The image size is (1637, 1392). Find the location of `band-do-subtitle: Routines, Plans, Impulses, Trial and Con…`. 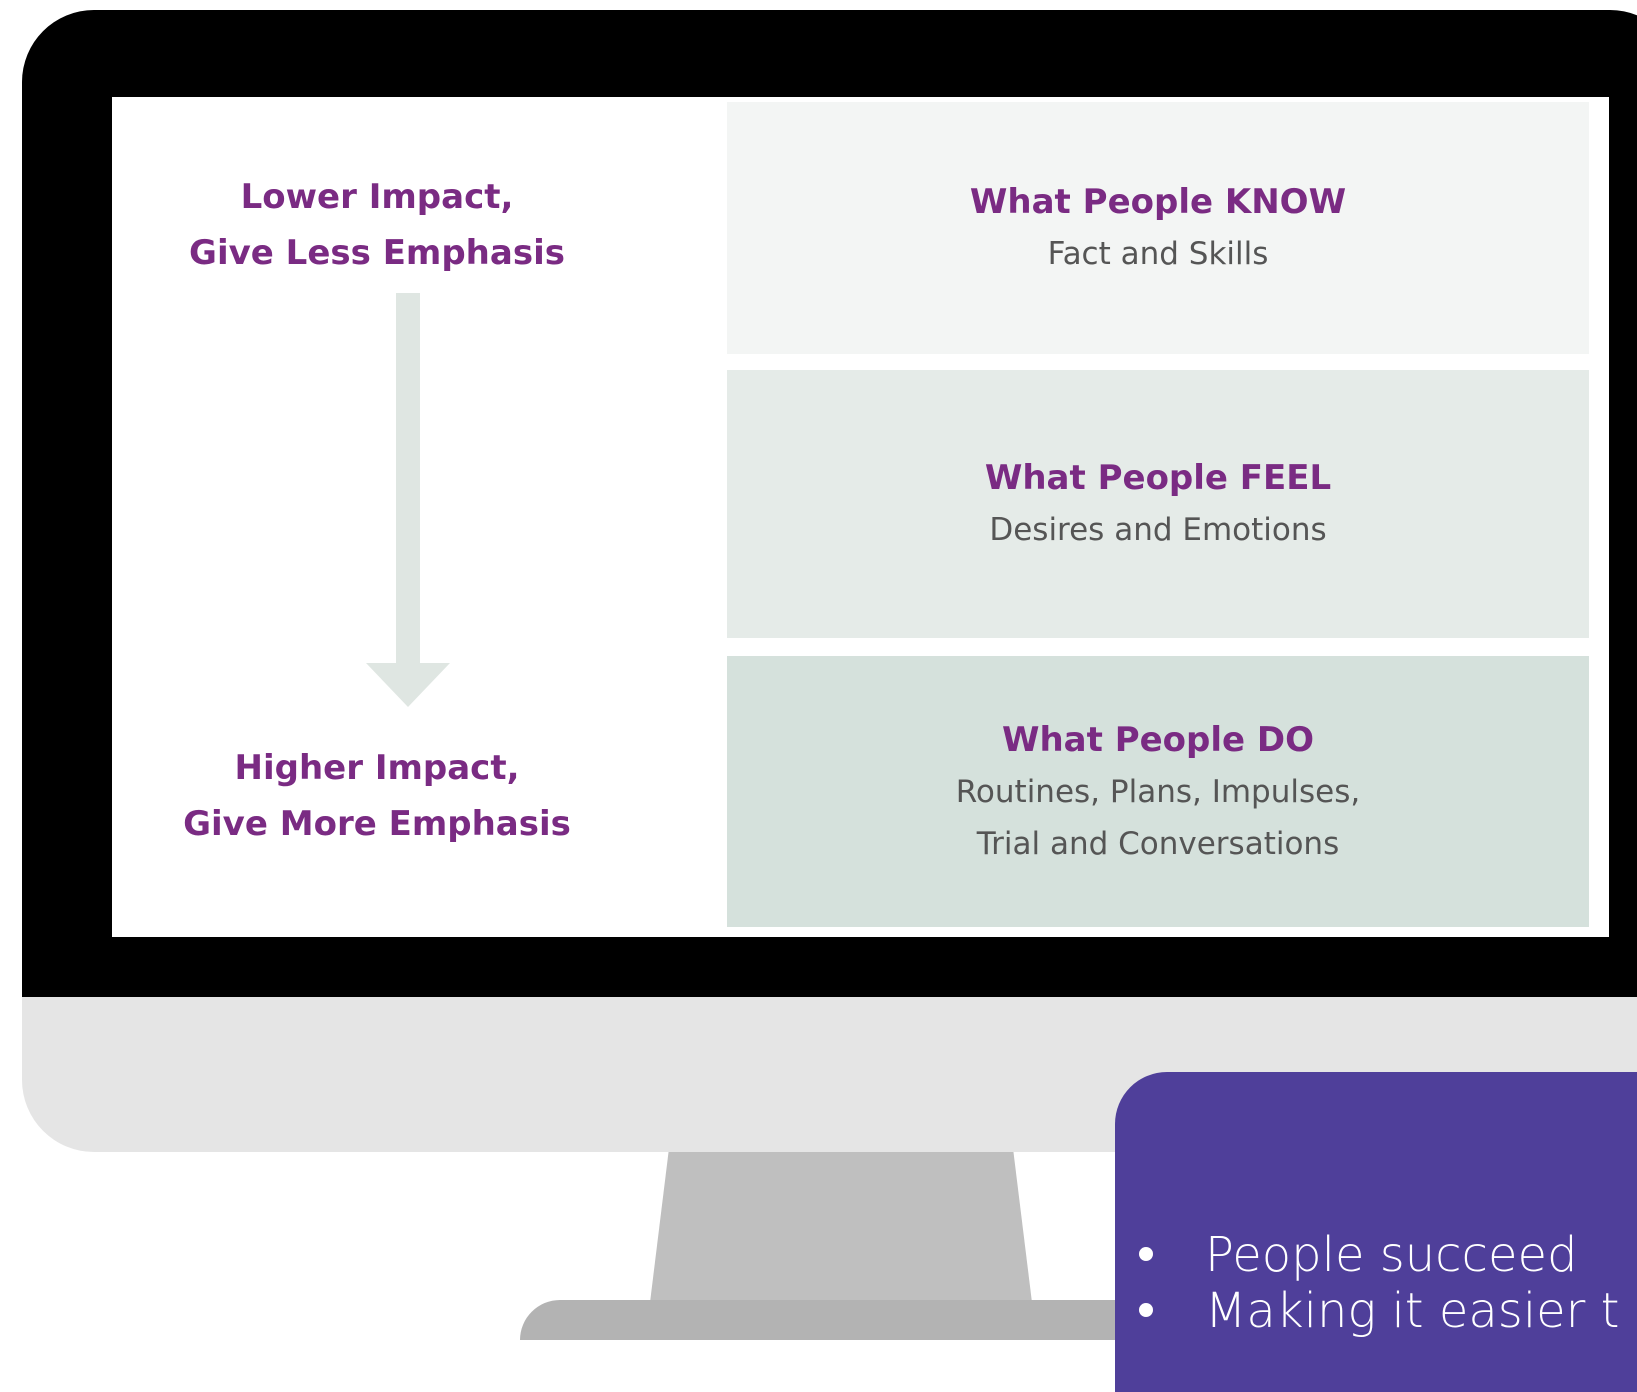

band-do-subtitle: Routines, Plans, Impulses, Trial and Con… is located at coordinates (1158, 818).